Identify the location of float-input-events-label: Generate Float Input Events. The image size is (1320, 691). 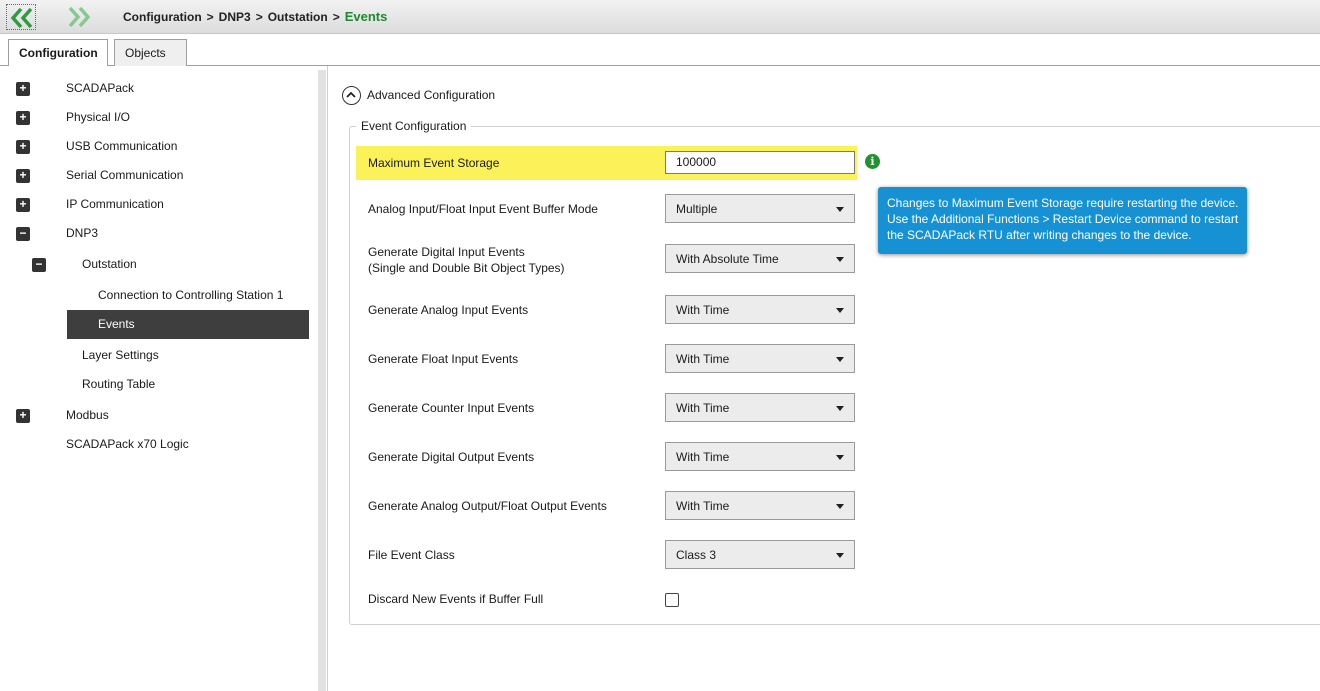
(443, 359).